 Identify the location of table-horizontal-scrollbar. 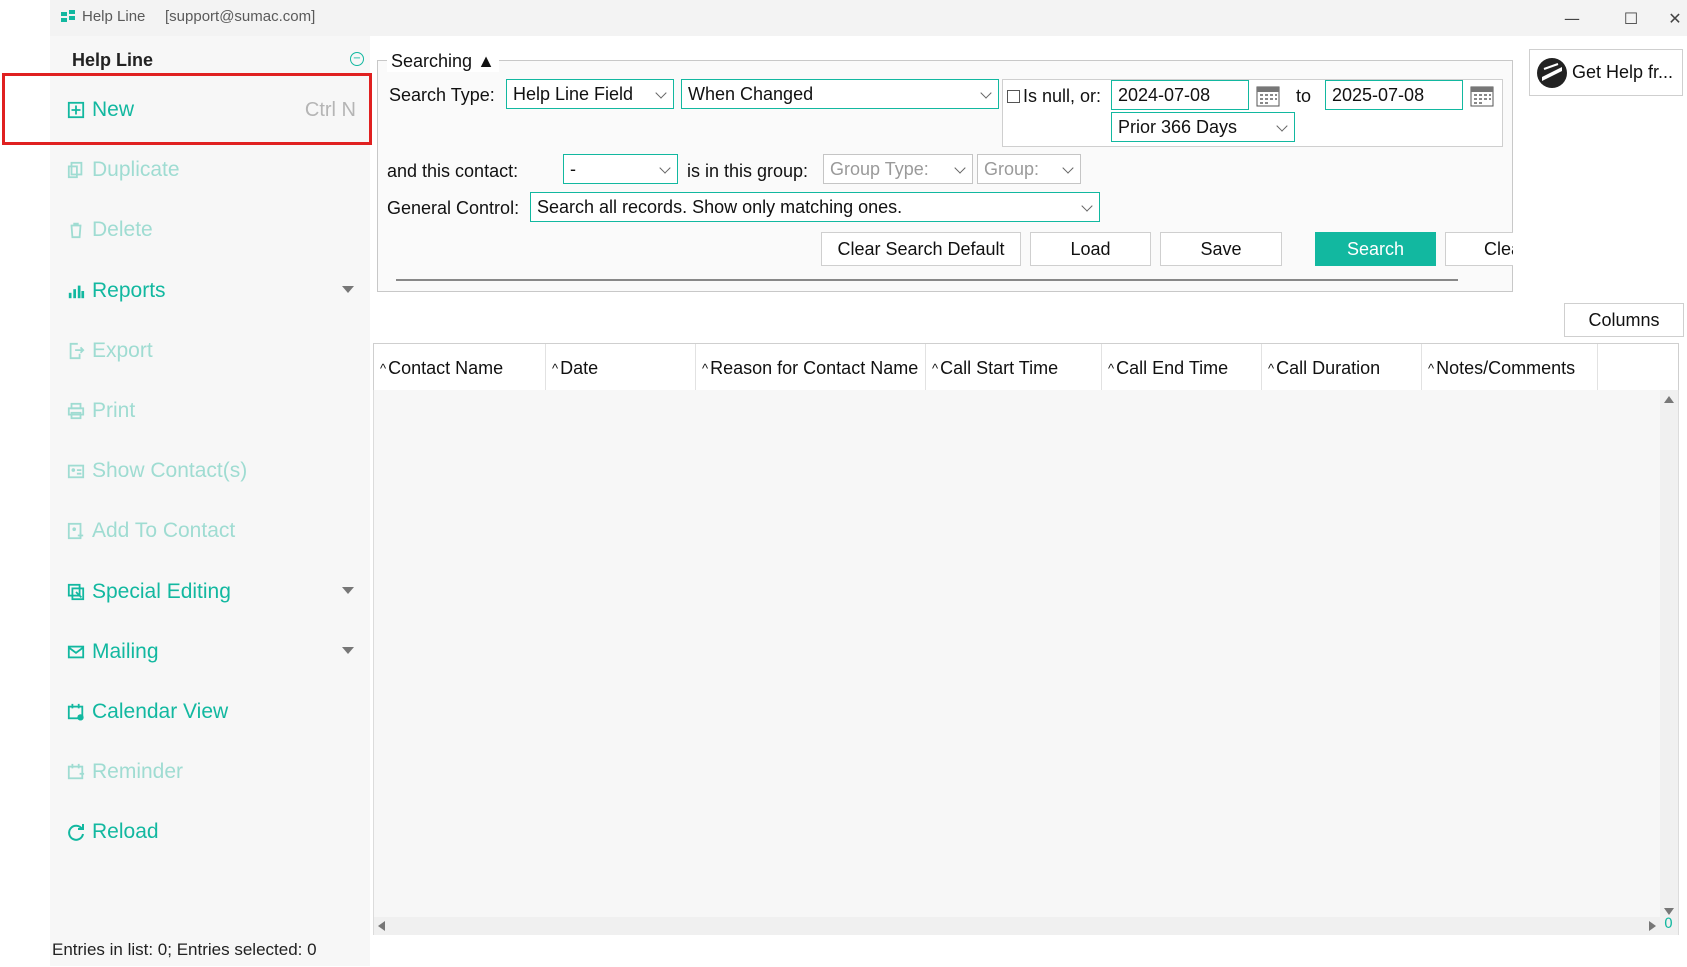
(1018, 926).